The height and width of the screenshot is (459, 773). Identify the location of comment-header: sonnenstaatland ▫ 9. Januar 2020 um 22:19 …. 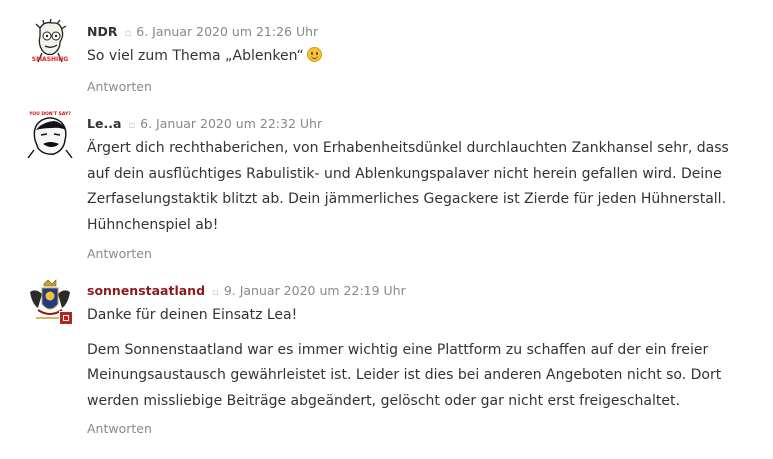
(246, 292).